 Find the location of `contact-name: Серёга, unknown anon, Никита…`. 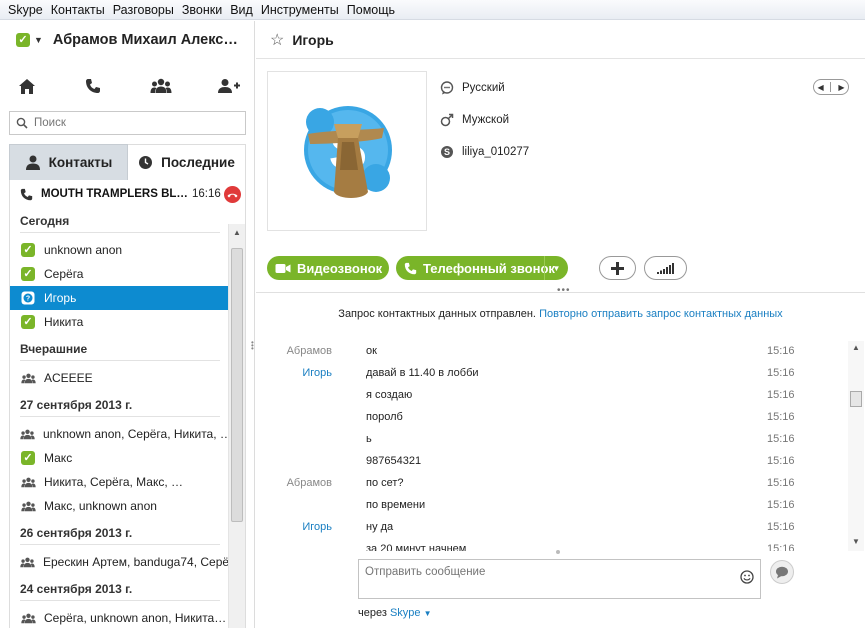

contact-name: Серёга, unknown anon, Никита… is located at coordinates (135, 618).